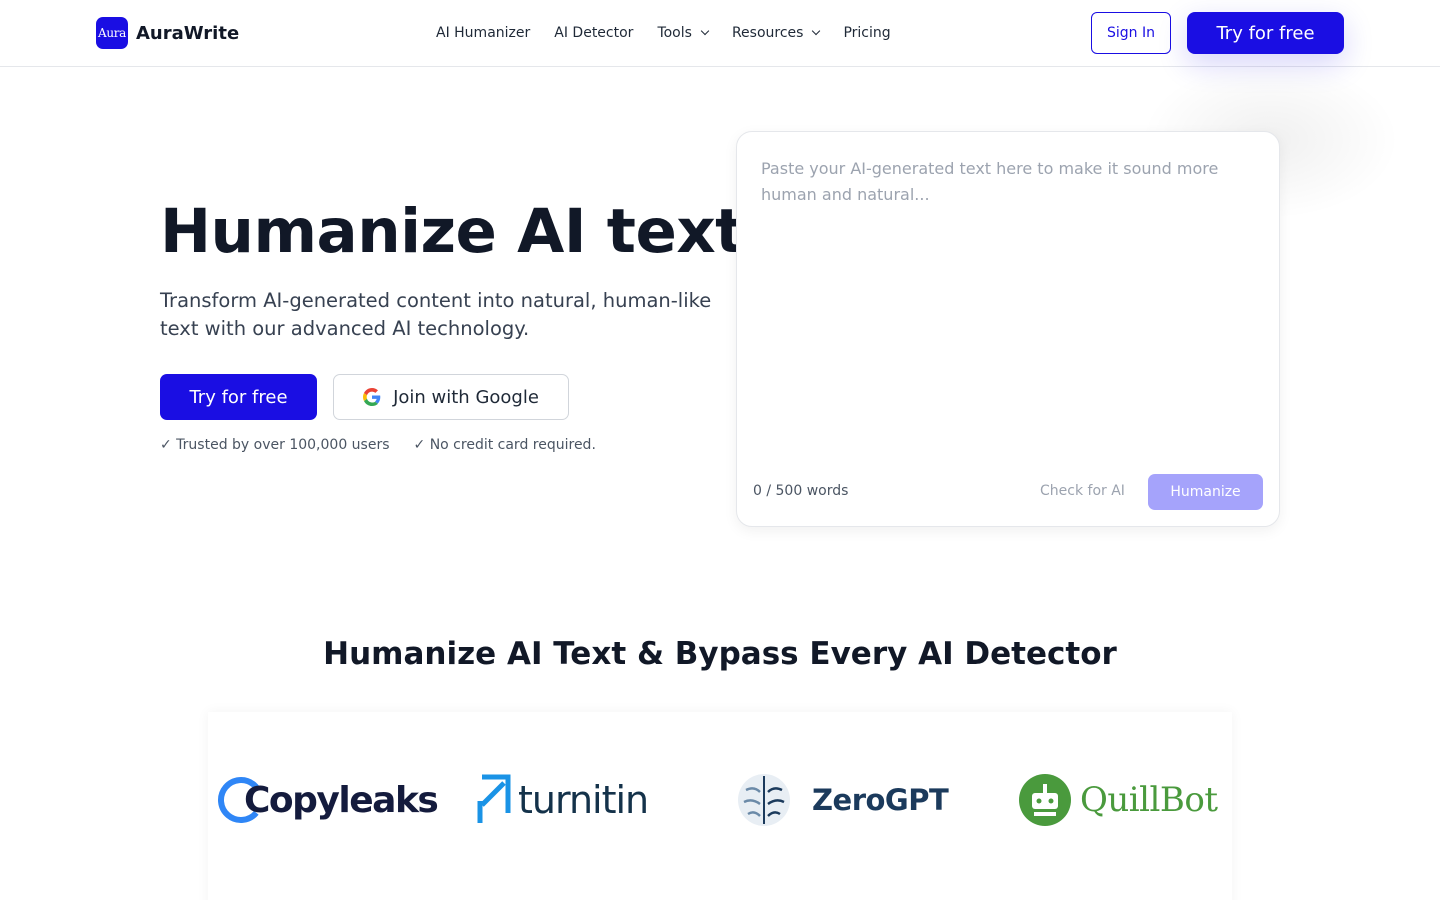 The width and height of the screenshot is (1440, 900). Describe the element at coordinates (1265, 33) in the screenshot. I see `header-try-free-button: Try for free` at that location.